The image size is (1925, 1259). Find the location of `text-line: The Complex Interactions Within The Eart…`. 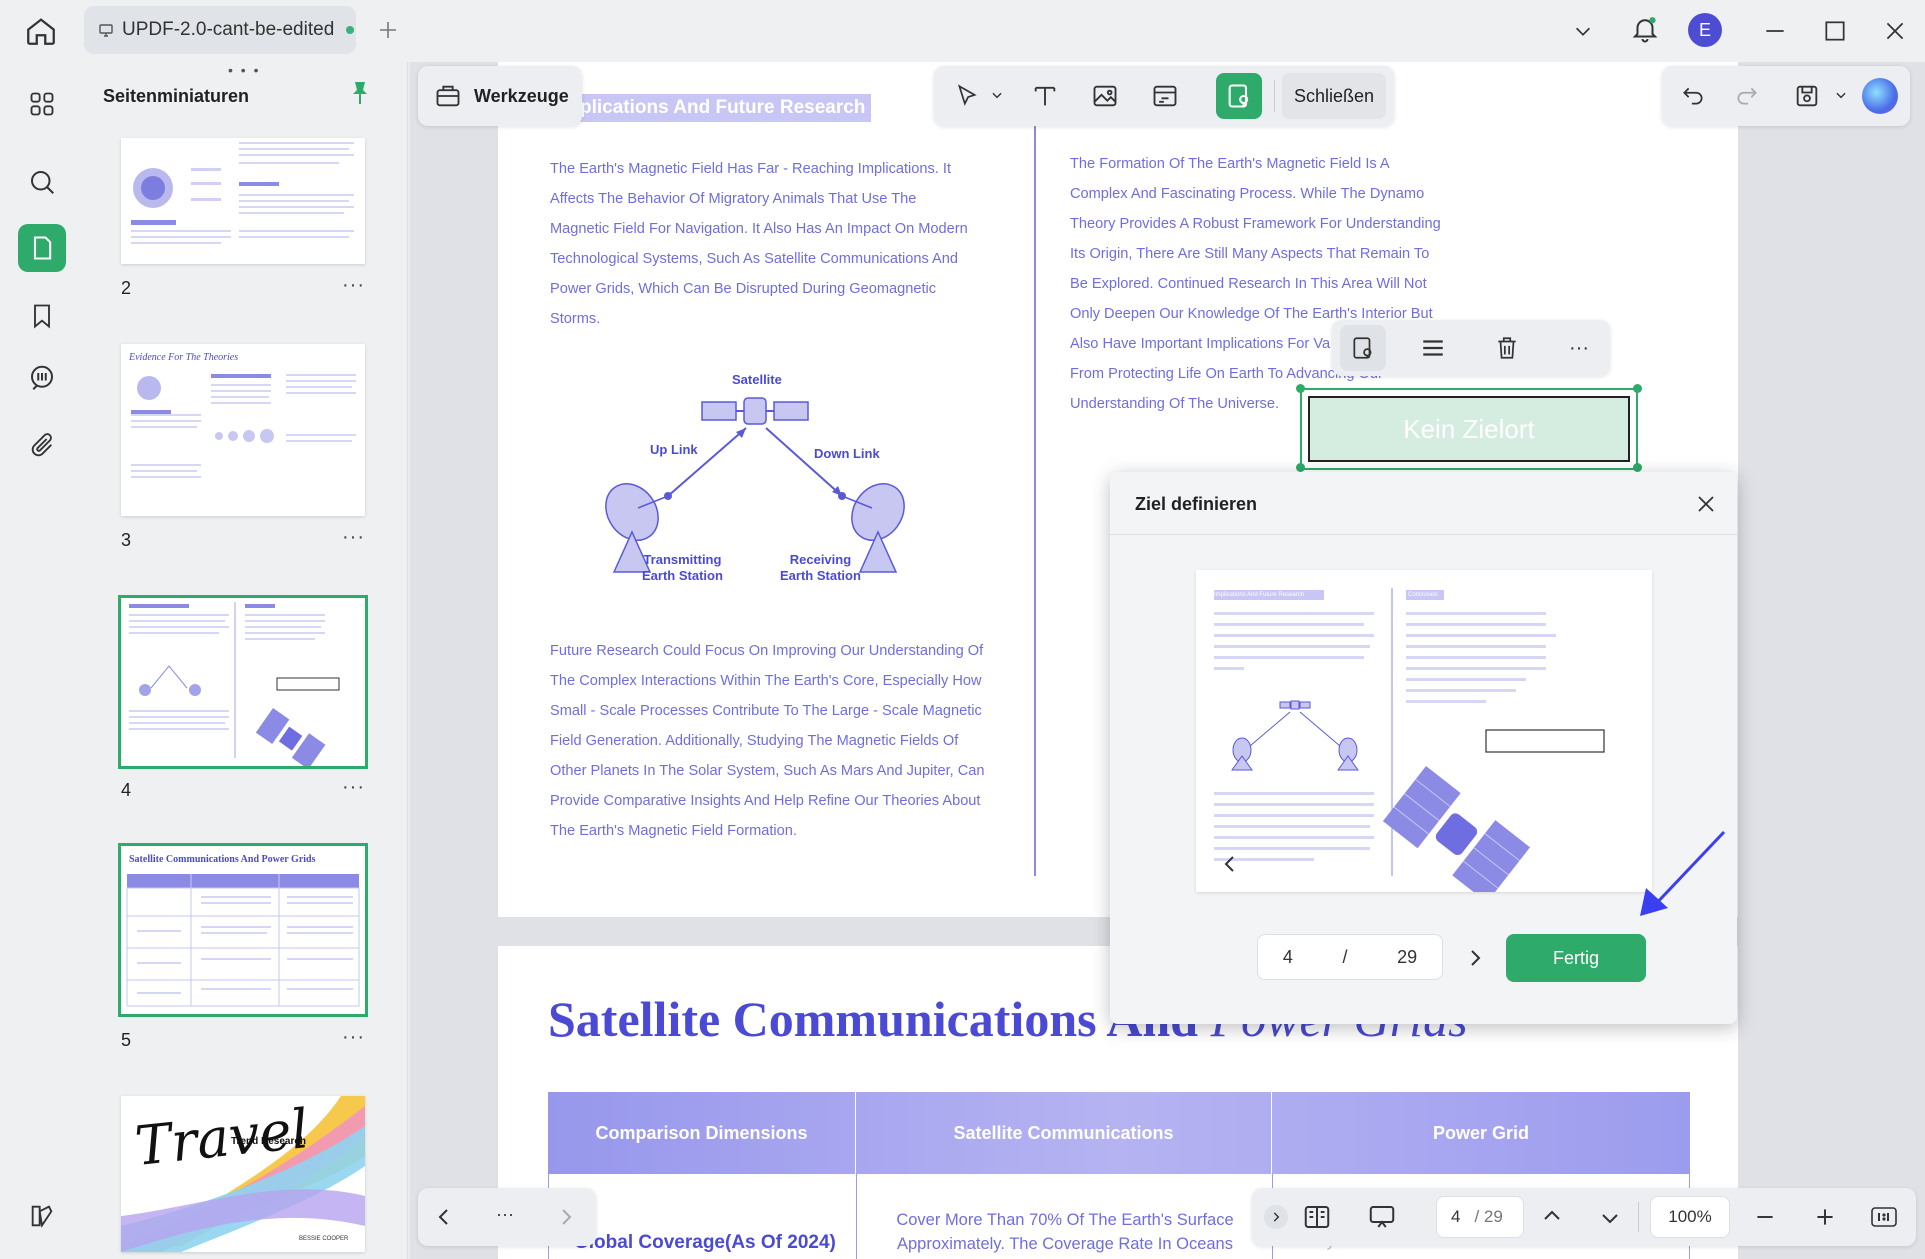

text-line: The Complex Interactions Within The Eart… is located at coordinates (766, 681).